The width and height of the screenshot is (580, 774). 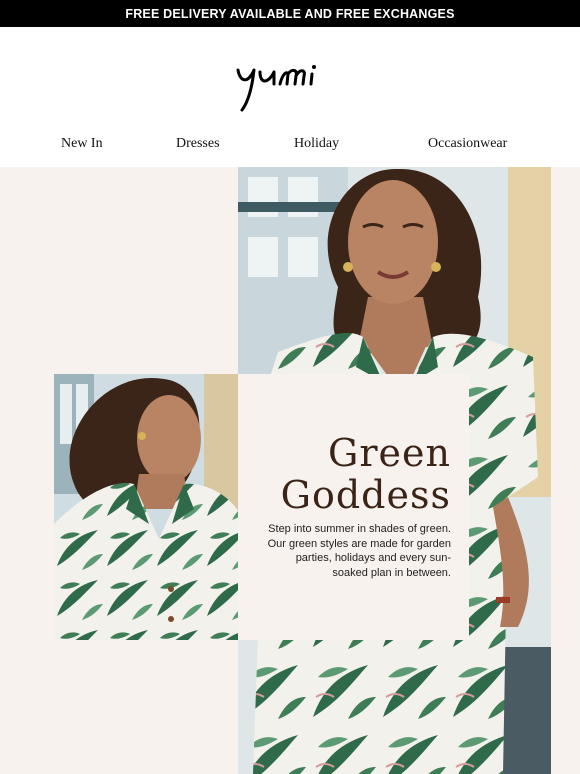 What do you see at coordinates (389, 453) in the screenshot?
I see `hero-headline-line1: Green` at bounding box center [389, 453].